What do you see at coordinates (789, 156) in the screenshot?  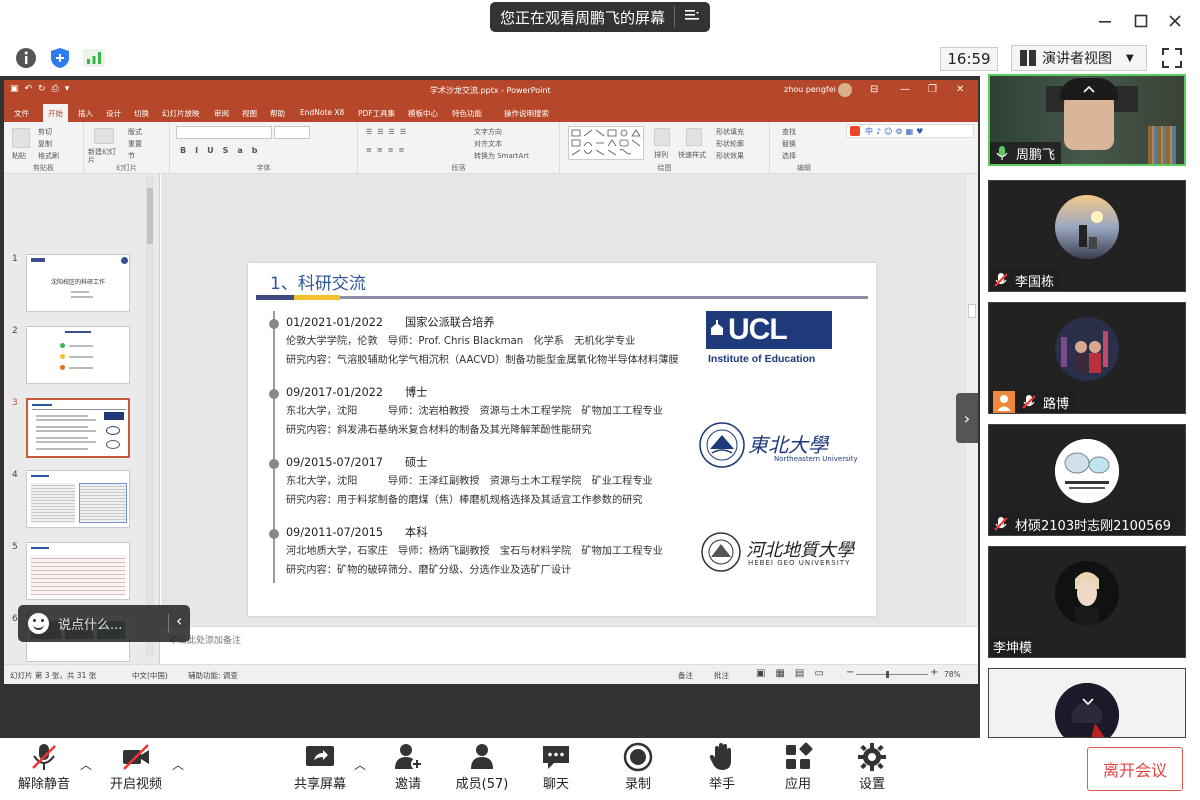 I see `select-button: 选择` at bounding box center [789, 156].